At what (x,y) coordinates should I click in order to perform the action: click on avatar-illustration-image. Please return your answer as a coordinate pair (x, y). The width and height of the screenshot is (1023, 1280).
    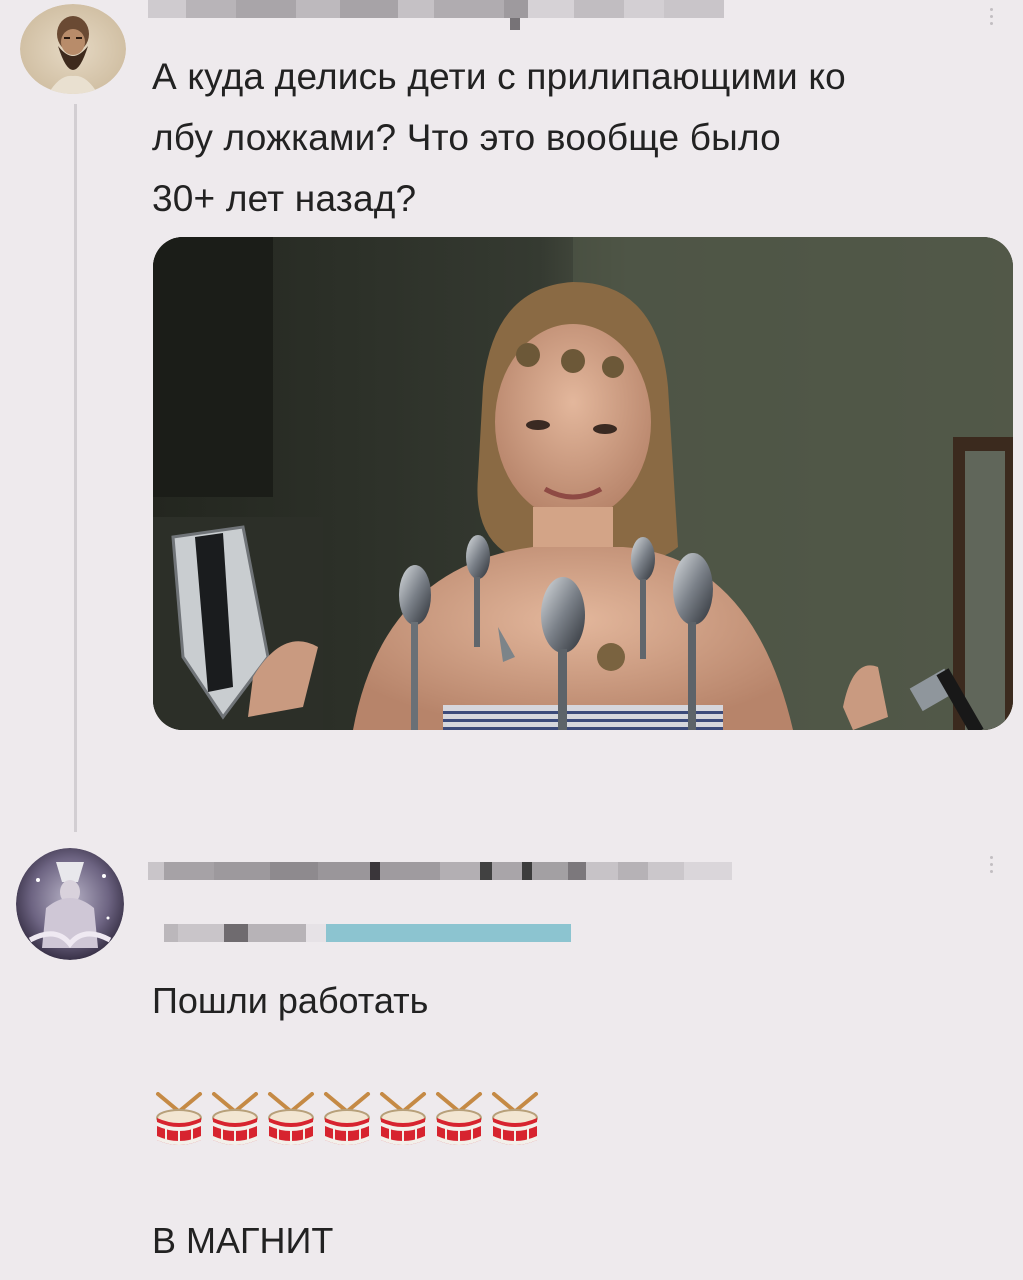
    Looking at the image, I should click on (70, 904).